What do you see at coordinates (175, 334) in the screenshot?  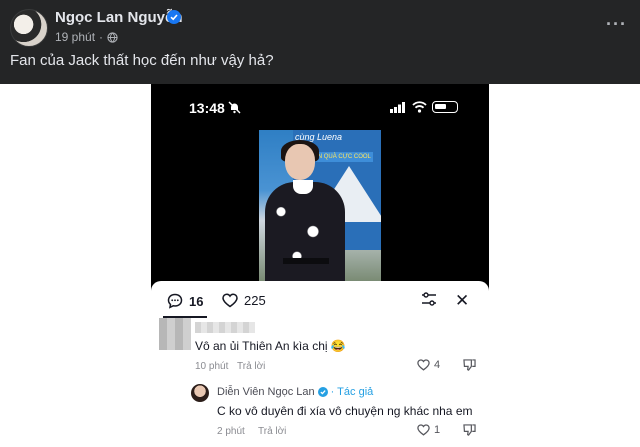 I see `commenter-avatar-blurred` at bounding box center [175, 334].